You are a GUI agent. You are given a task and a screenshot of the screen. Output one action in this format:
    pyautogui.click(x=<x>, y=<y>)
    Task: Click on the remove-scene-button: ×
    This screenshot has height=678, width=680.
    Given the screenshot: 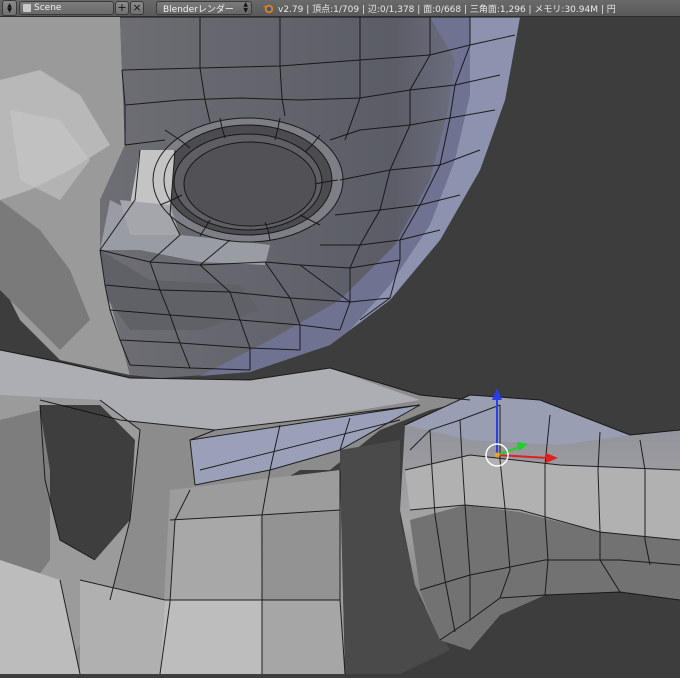 What is the action you would take?
    pyautogui.click(x=137, y=8)
    